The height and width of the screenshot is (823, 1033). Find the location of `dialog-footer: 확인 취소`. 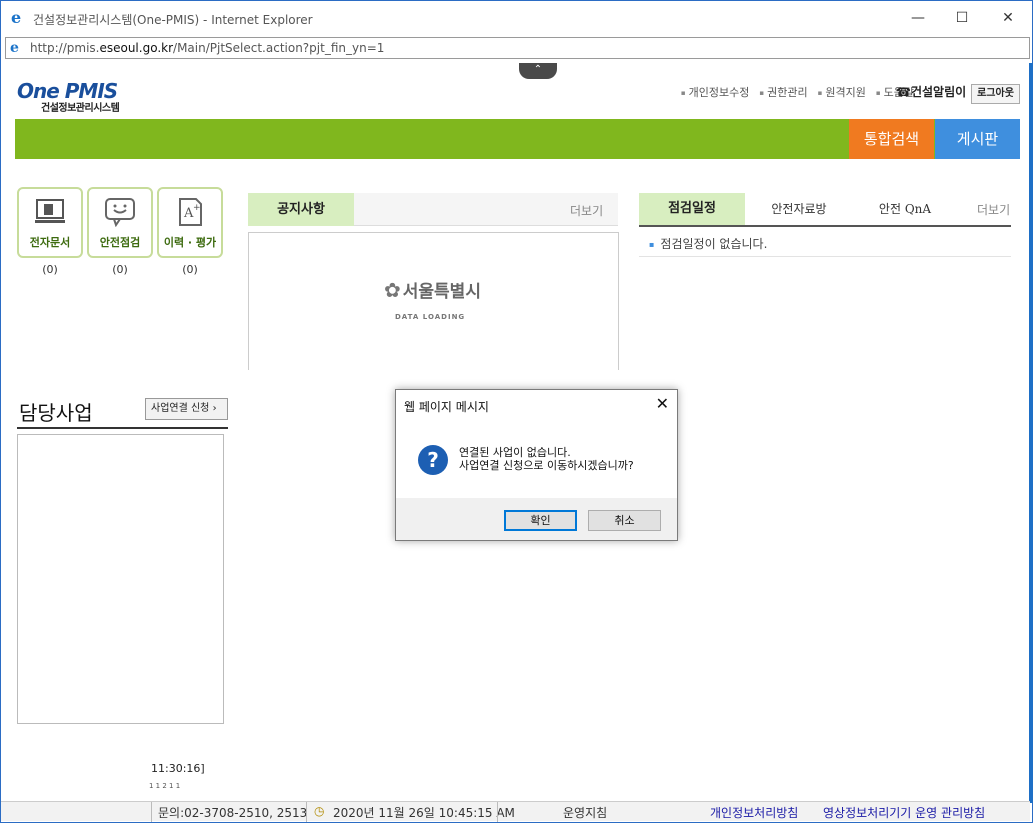

dialog-footer: 확인 취소 is located at coordinates (536, 519).